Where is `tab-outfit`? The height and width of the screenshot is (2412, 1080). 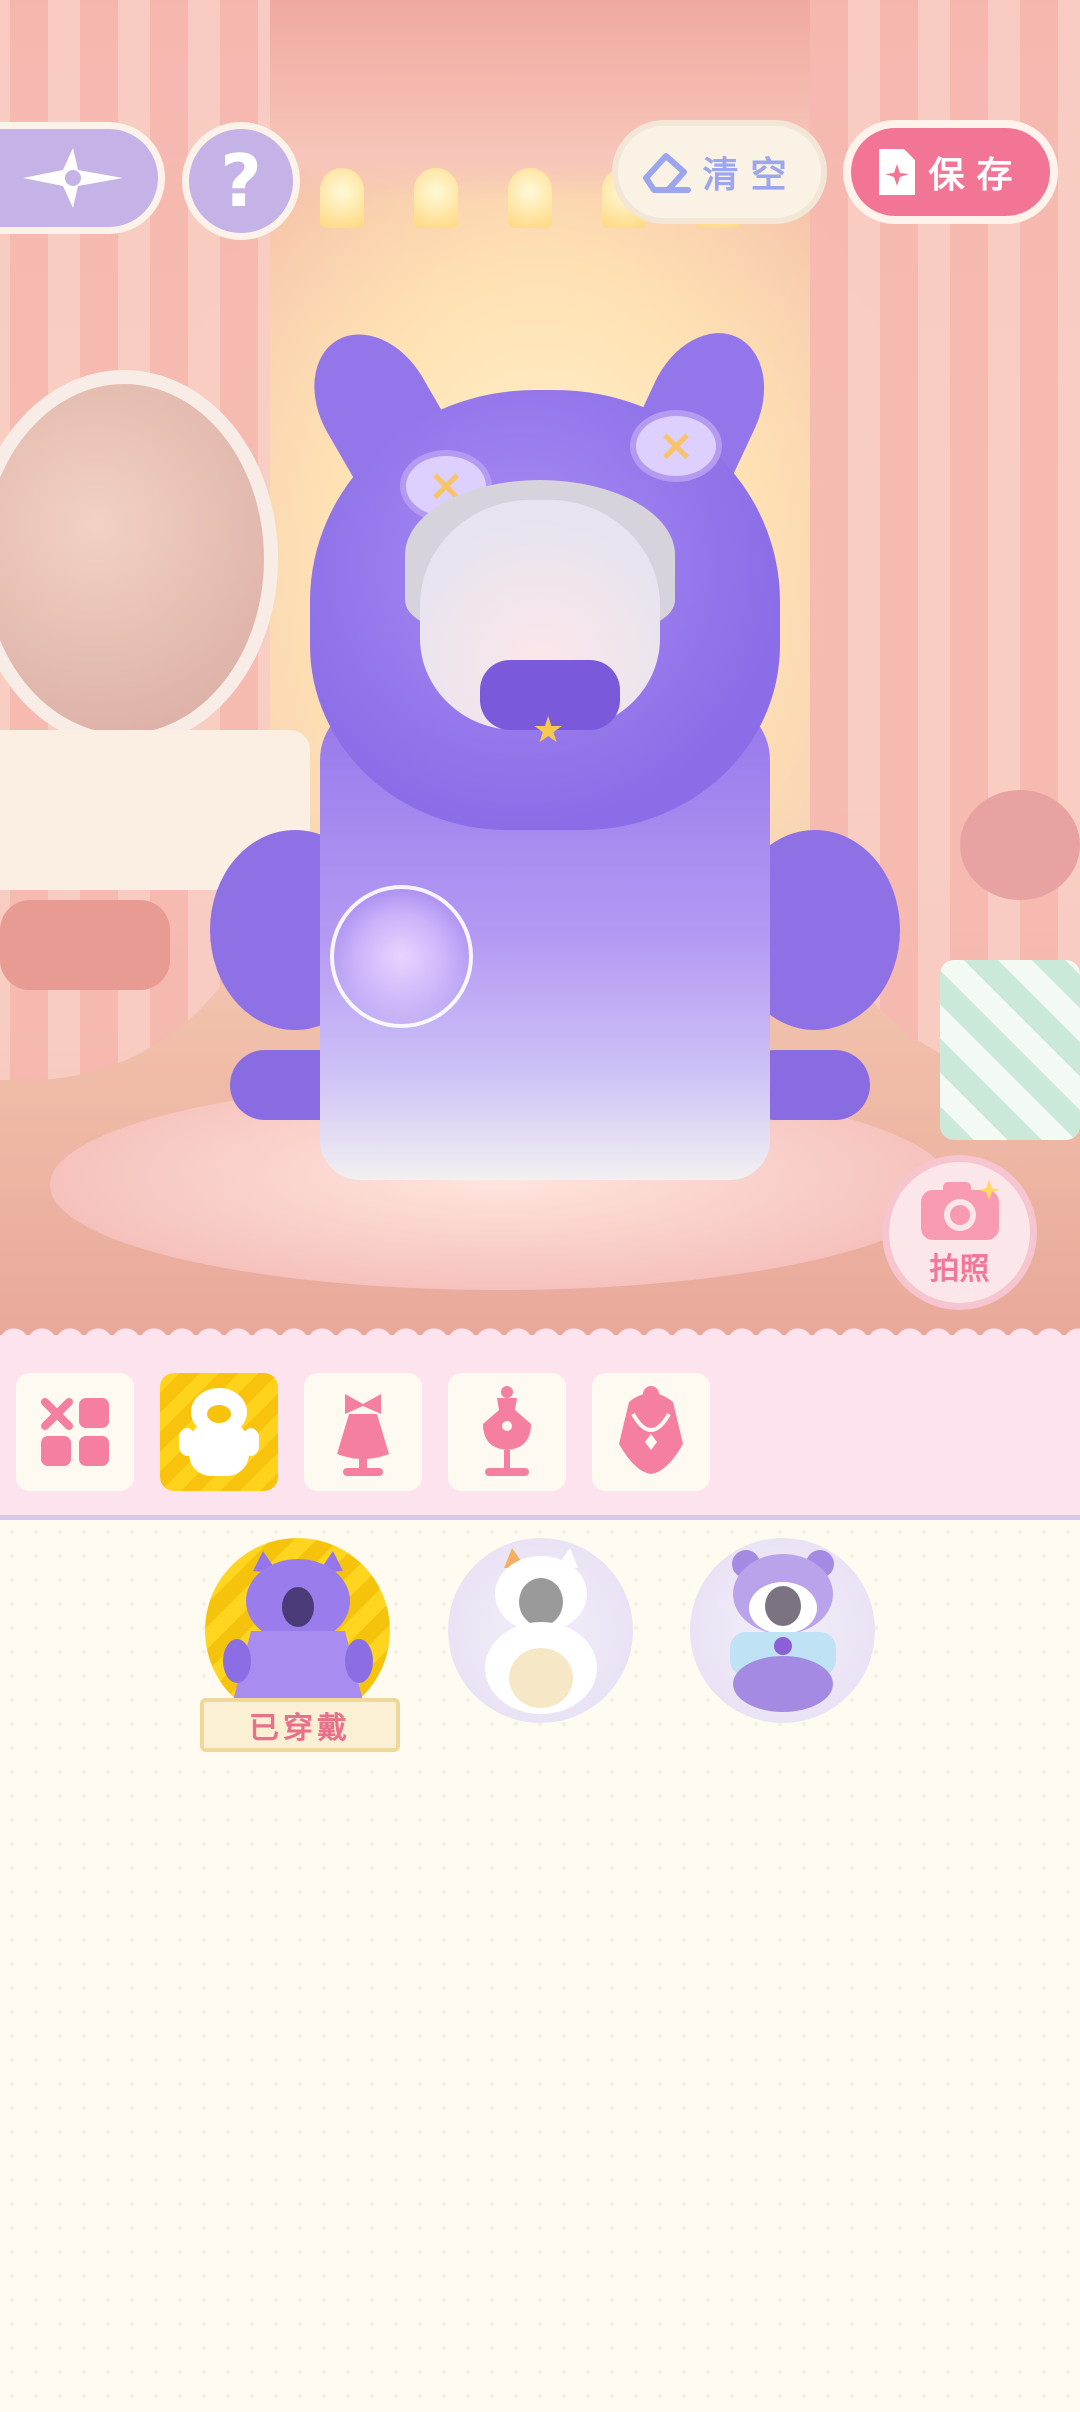 tab-outfit is located at coordinates (507, 1432).